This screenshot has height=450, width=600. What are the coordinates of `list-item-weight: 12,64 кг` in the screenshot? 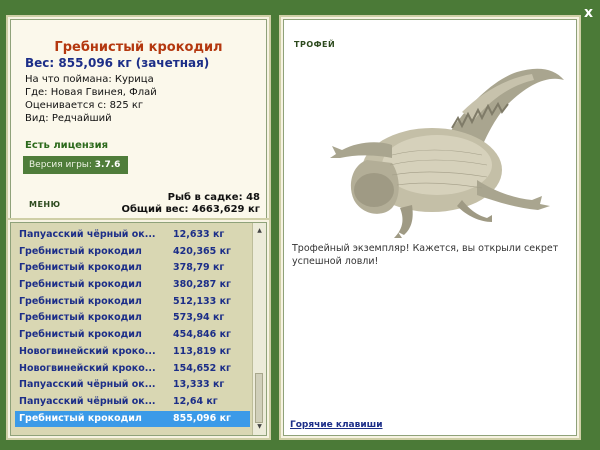 It's located at (195, 401).